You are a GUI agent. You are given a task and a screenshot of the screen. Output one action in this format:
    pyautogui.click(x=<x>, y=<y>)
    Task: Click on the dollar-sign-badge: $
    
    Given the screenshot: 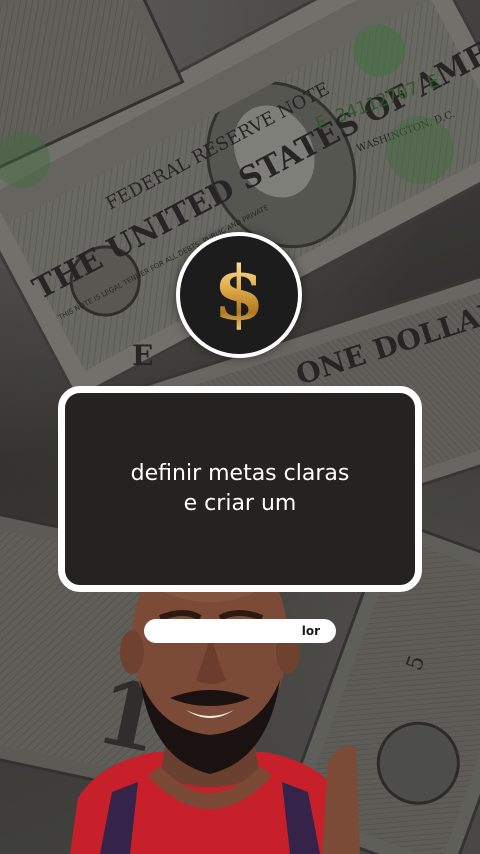 What is the action you would take?
    pyautogui.click(x=239, y=295)
    